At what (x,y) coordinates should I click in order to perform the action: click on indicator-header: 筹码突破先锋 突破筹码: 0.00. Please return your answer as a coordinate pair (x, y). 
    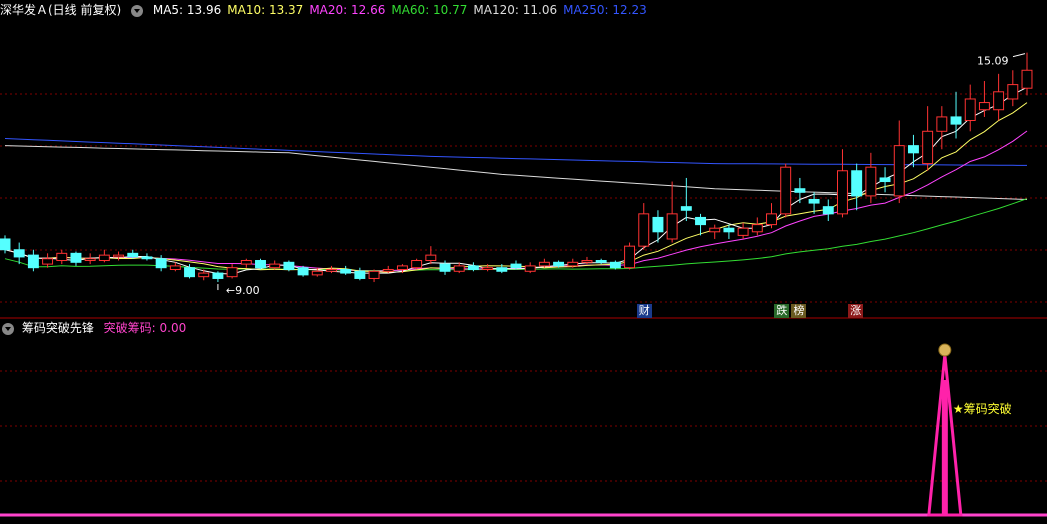
    Looking at the image, I should click on (96, 328).